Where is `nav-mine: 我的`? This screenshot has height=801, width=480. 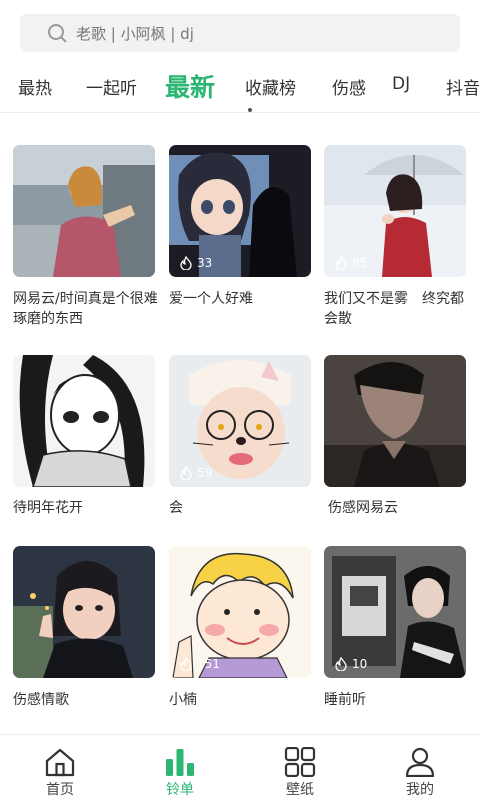 nav-mine: 我的 is located at coordinates (420, 768).